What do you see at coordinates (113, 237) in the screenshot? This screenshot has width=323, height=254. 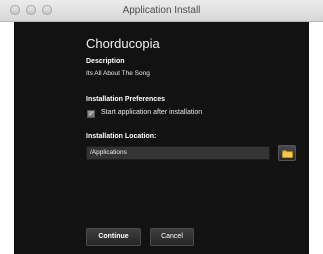 I see `continue-button: Continue` at bounding box center [113, 237].